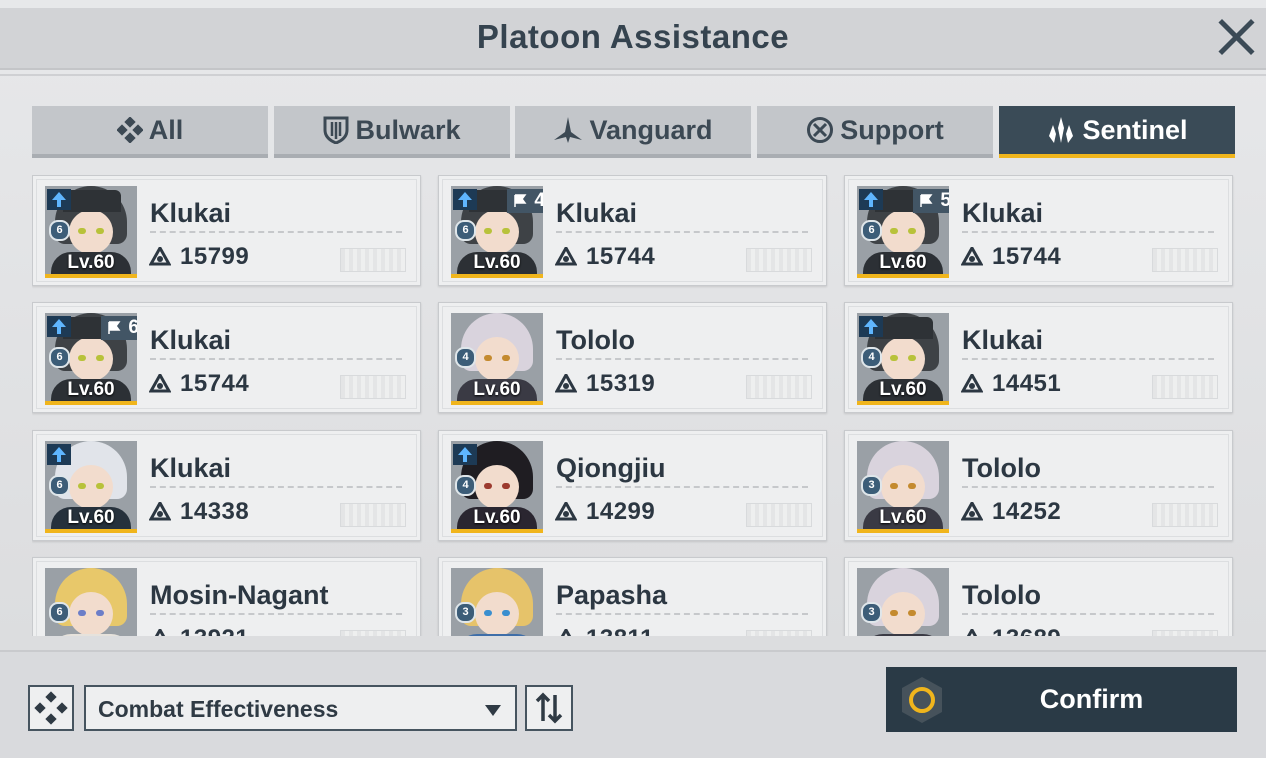 This screenshot has width=1266, height=758. What do you see at coordinates (549, 708) in the screenshot?
I see `sort-order-button` at bounding box center [549, 708].